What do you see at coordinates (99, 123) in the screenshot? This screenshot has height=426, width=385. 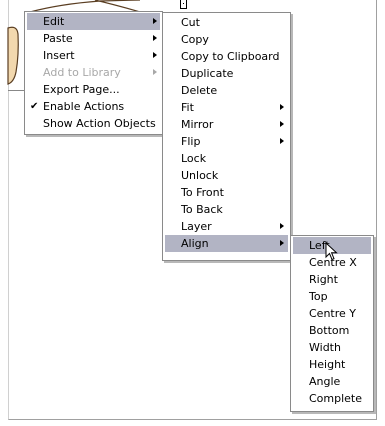 I see `menu-item-label: Show Action Objects` at bounding box center [99, 123].